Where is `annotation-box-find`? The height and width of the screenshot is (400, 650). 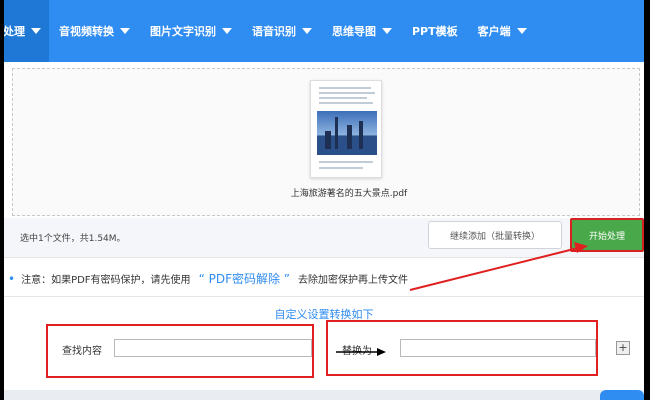
annotation-box-find is located at coordinates (180, 351).